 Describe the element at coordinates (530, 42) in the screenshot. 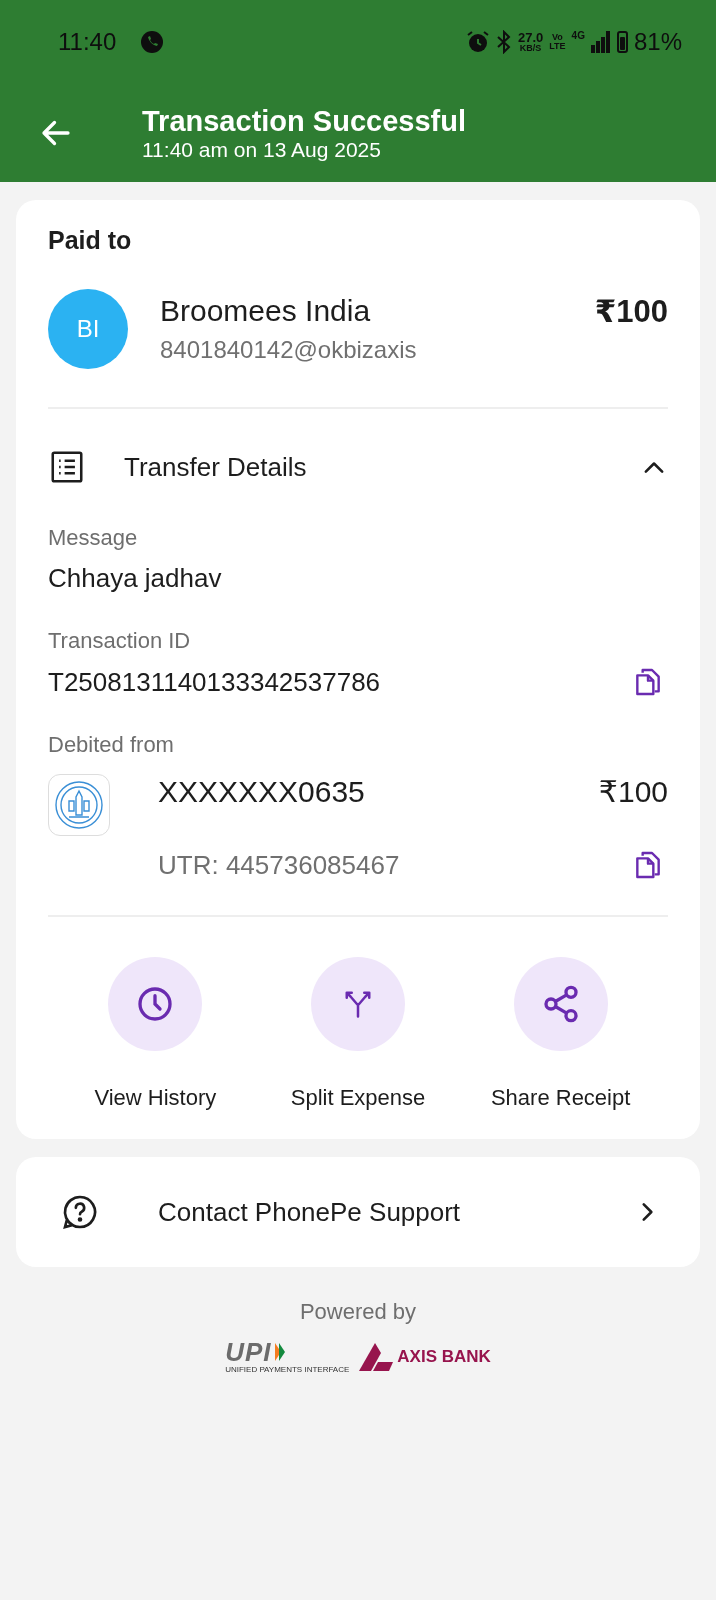

I see `network-speed: 27.0 KB/S` at that location.